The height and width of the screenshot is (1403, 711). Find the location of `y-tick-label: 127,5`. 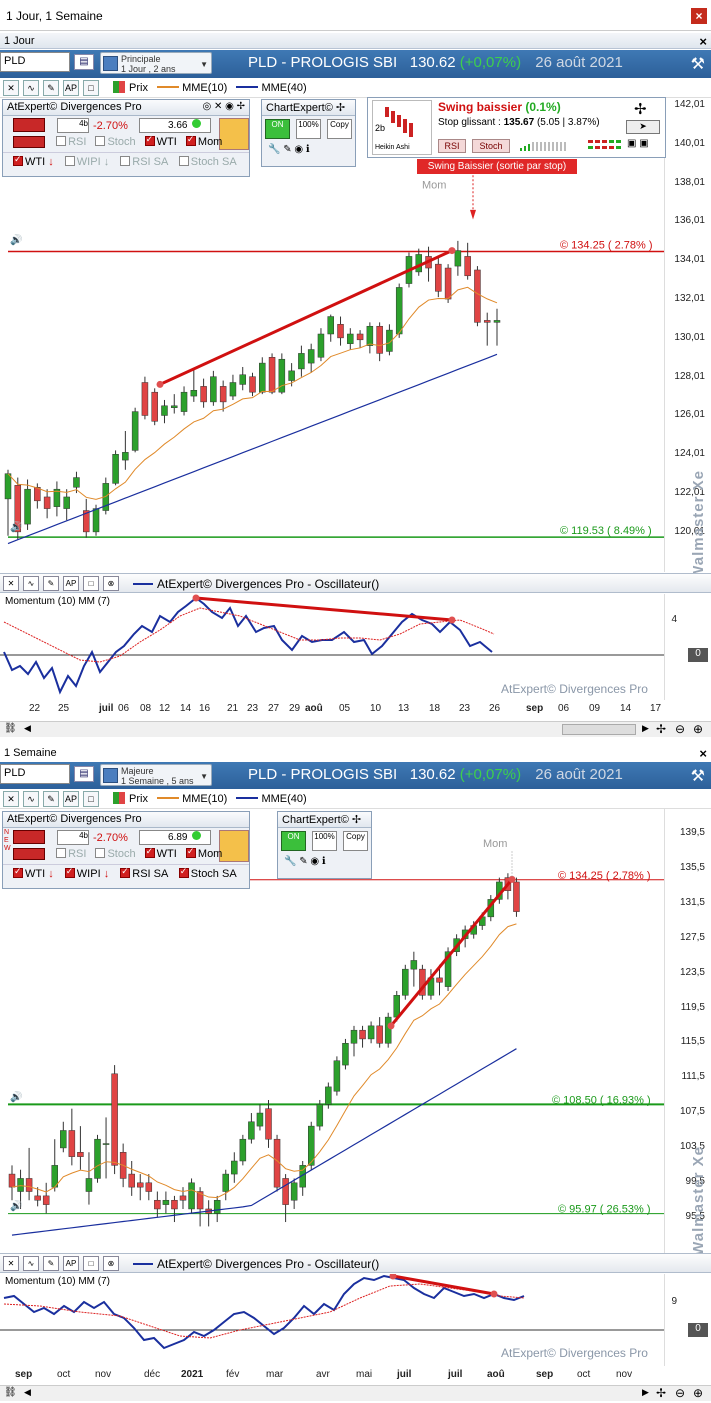

y-tick-label: 127,5 is located at coordinates (692, 937).